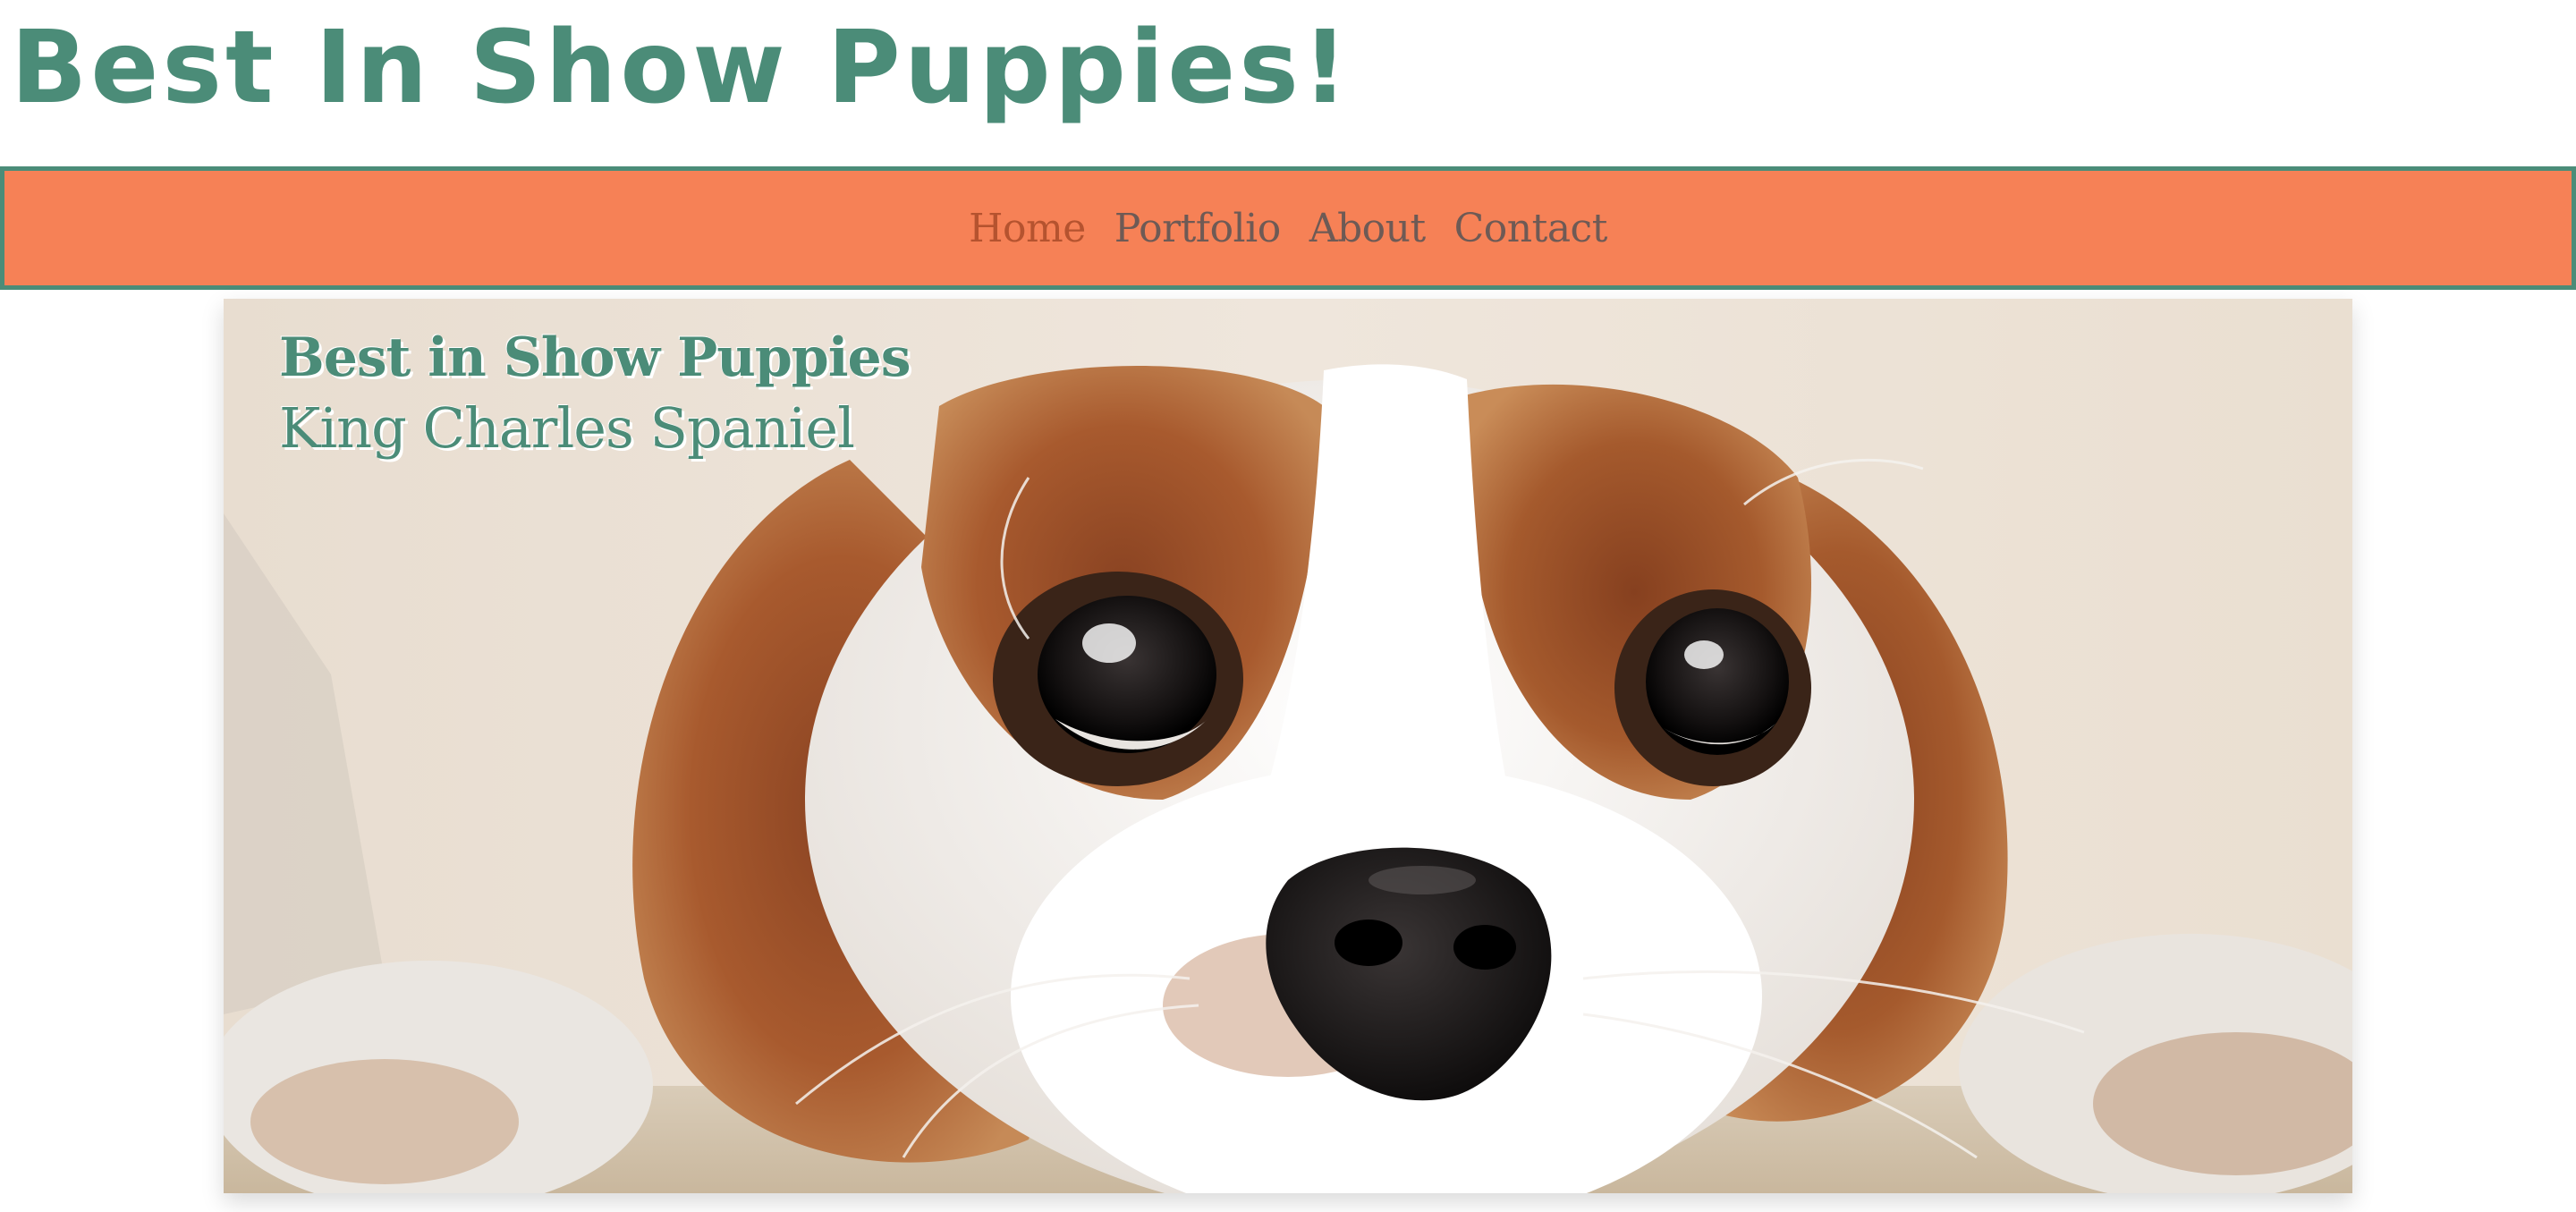  Describe the element at coordinates (567, 428) in the screenshot. I see `hero-subtitle: King Charles Spaniel` at that location.